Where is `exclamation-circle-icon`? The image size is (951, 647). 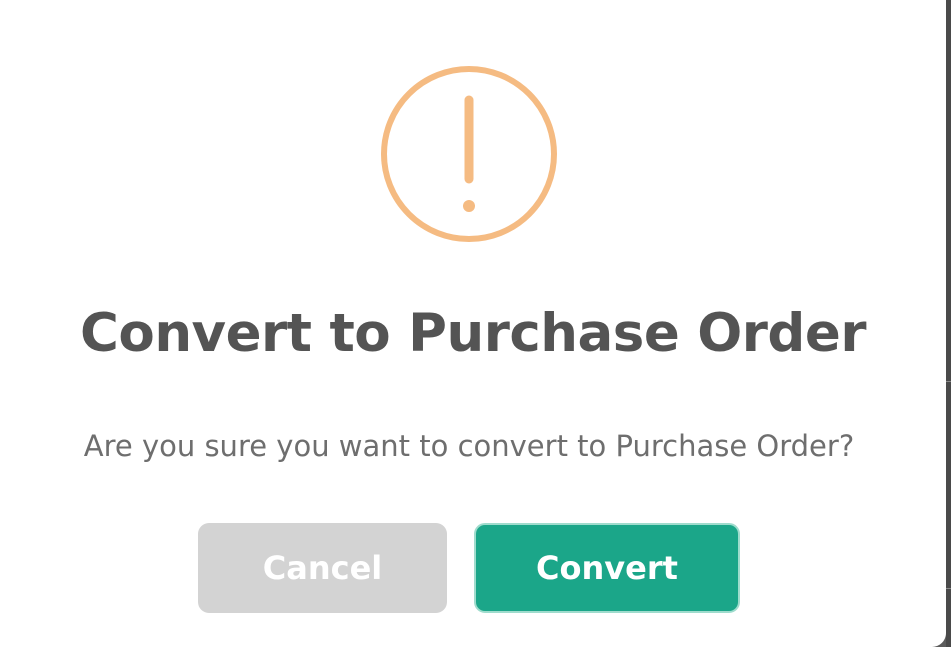
exclamation-circle-icon is located at coordinates (469, 154).